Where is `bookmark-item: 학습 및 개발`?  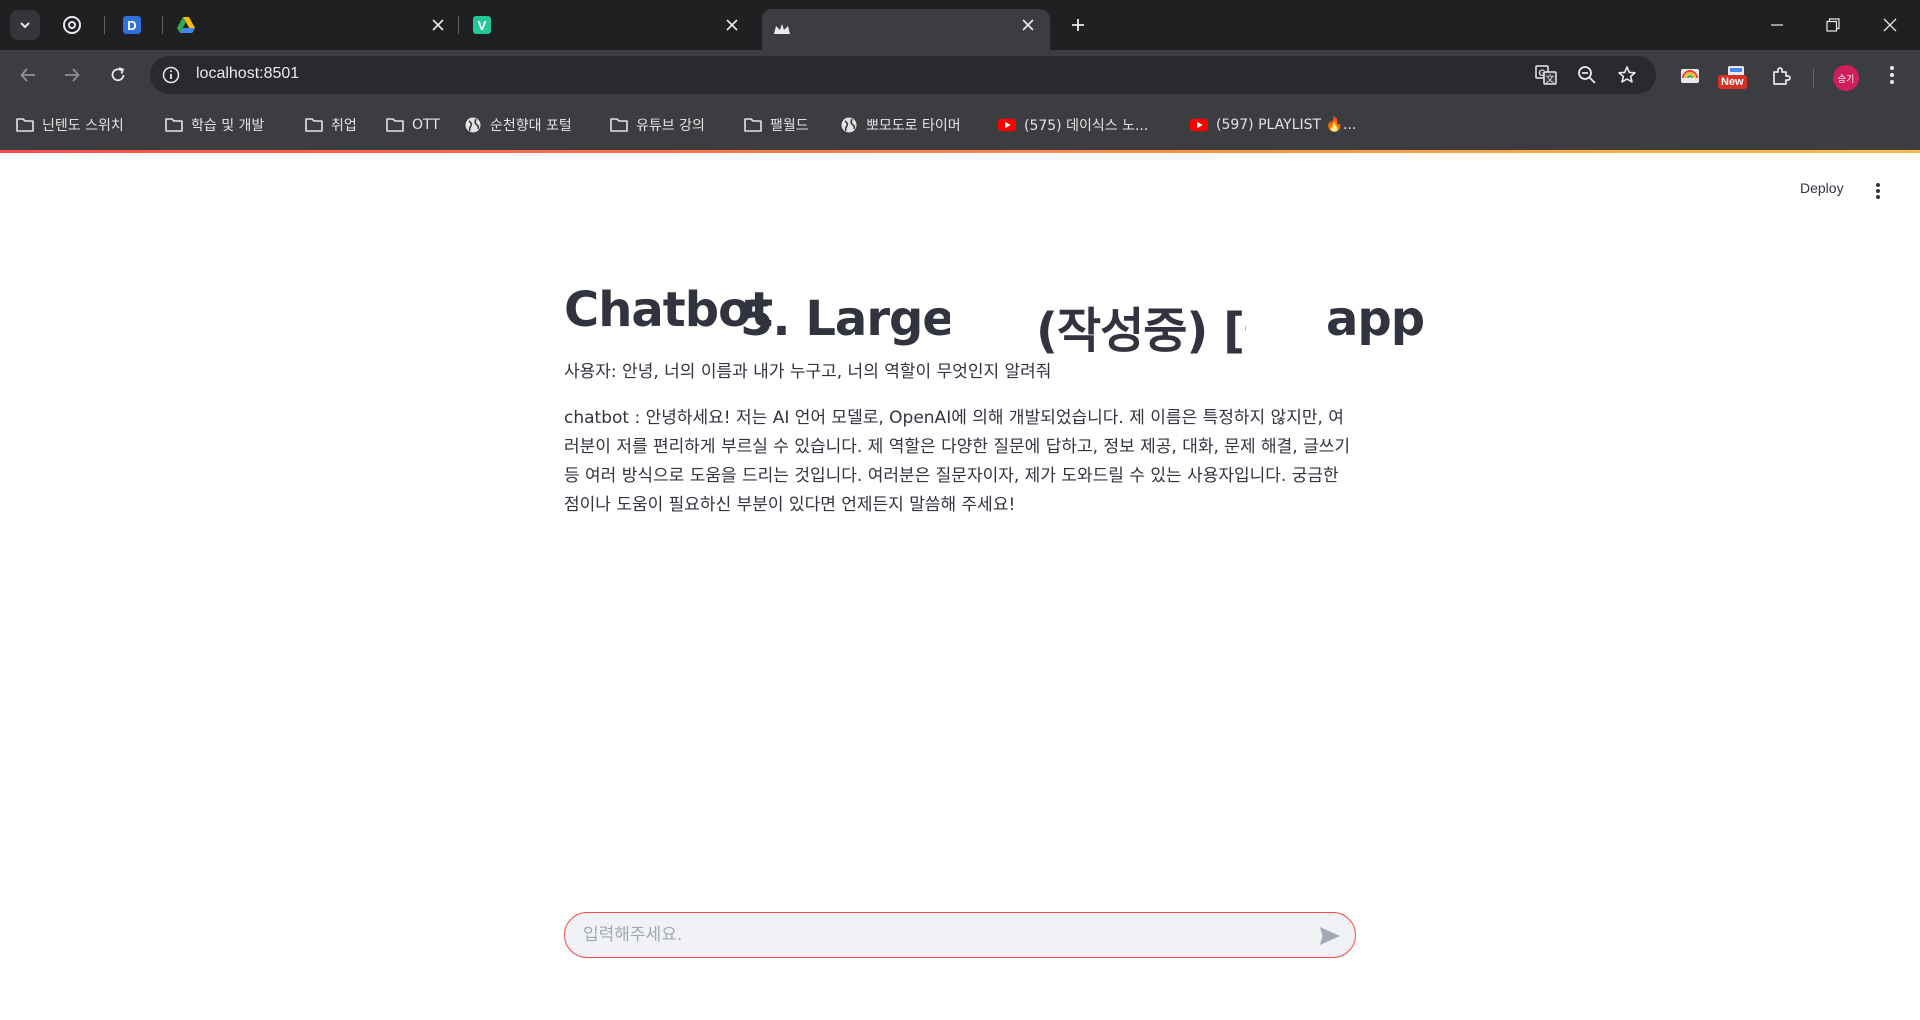
bookmark-item: 학습 및 개발 is located at coordinates (214, 125).